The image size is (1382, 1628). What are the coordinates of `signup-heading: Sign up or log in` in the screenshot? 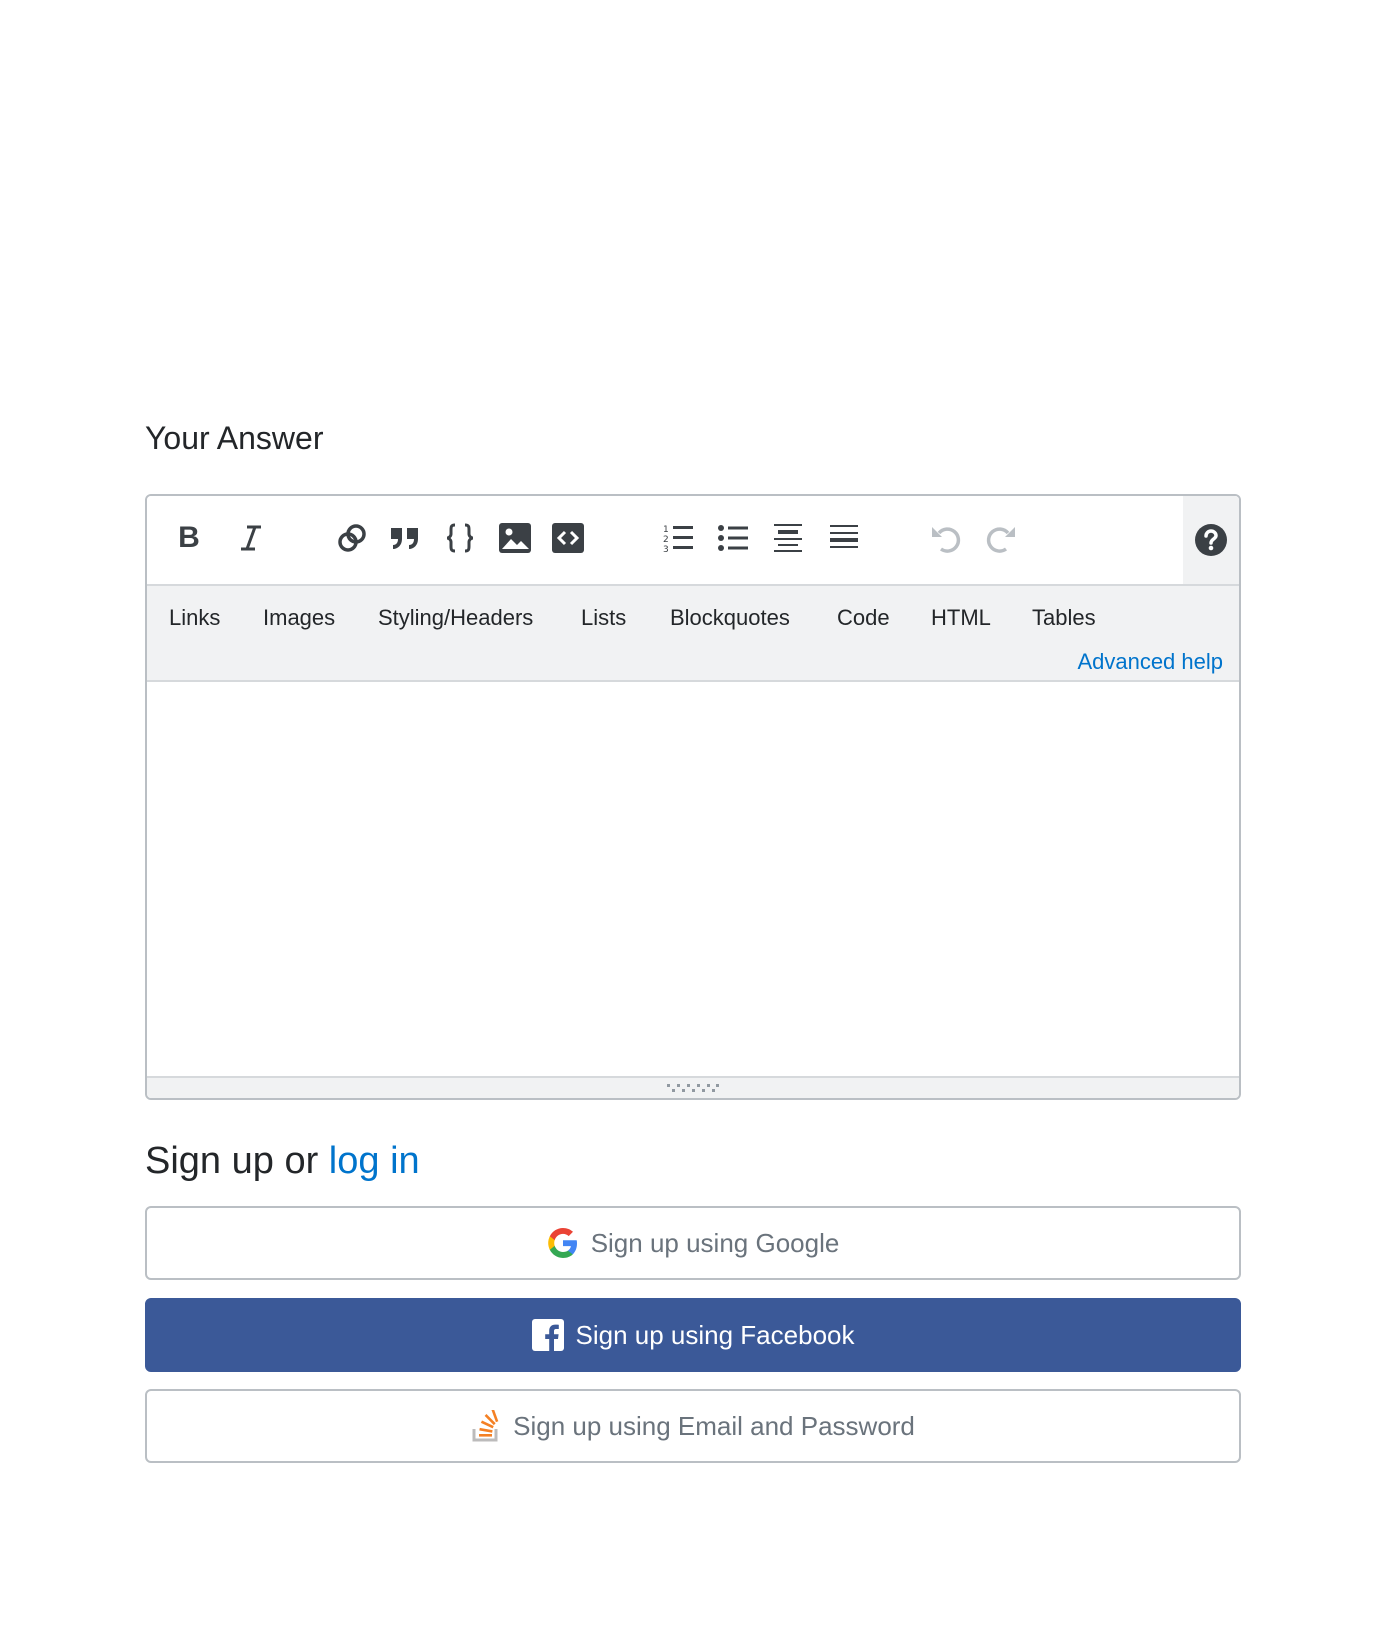 It's located at (282, 1161).